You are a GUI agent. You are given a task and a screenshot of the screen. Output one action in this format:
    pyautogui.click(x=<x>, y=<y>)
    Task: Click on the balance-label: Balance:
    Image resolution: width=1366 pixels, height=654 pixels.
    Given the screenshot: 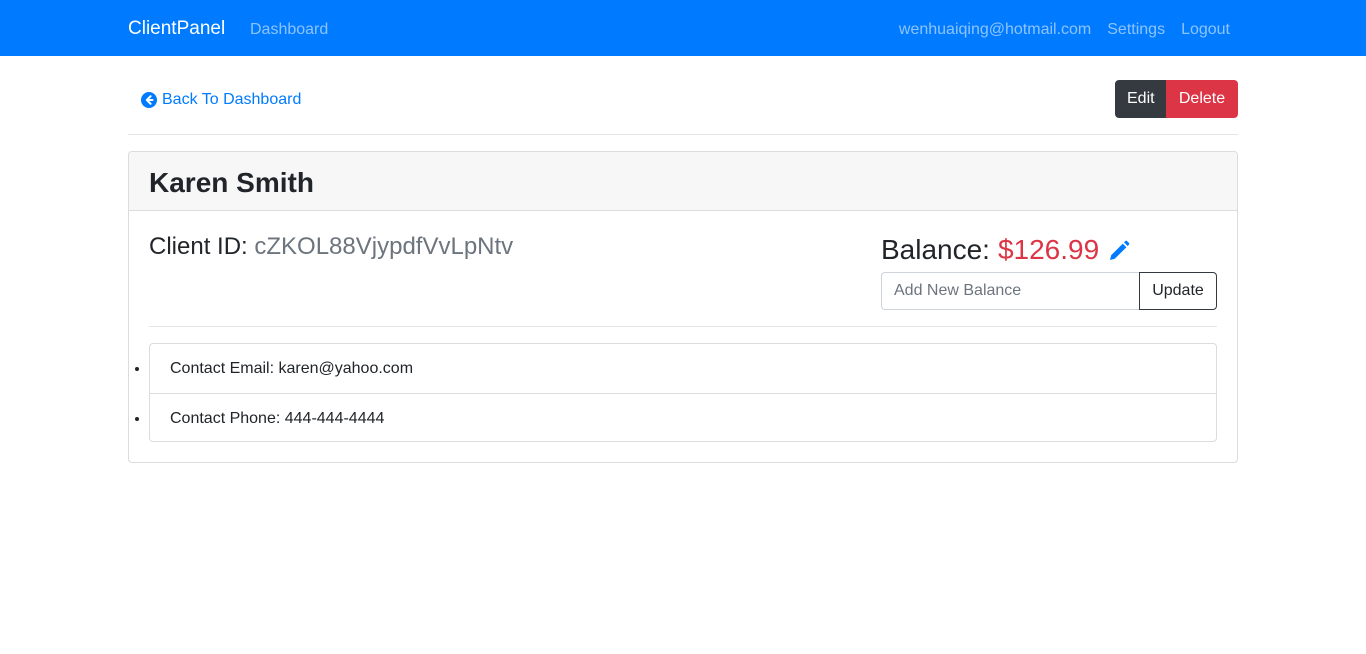 What is the action you would take?
    pyautogui.click(x=935, y=249)
    